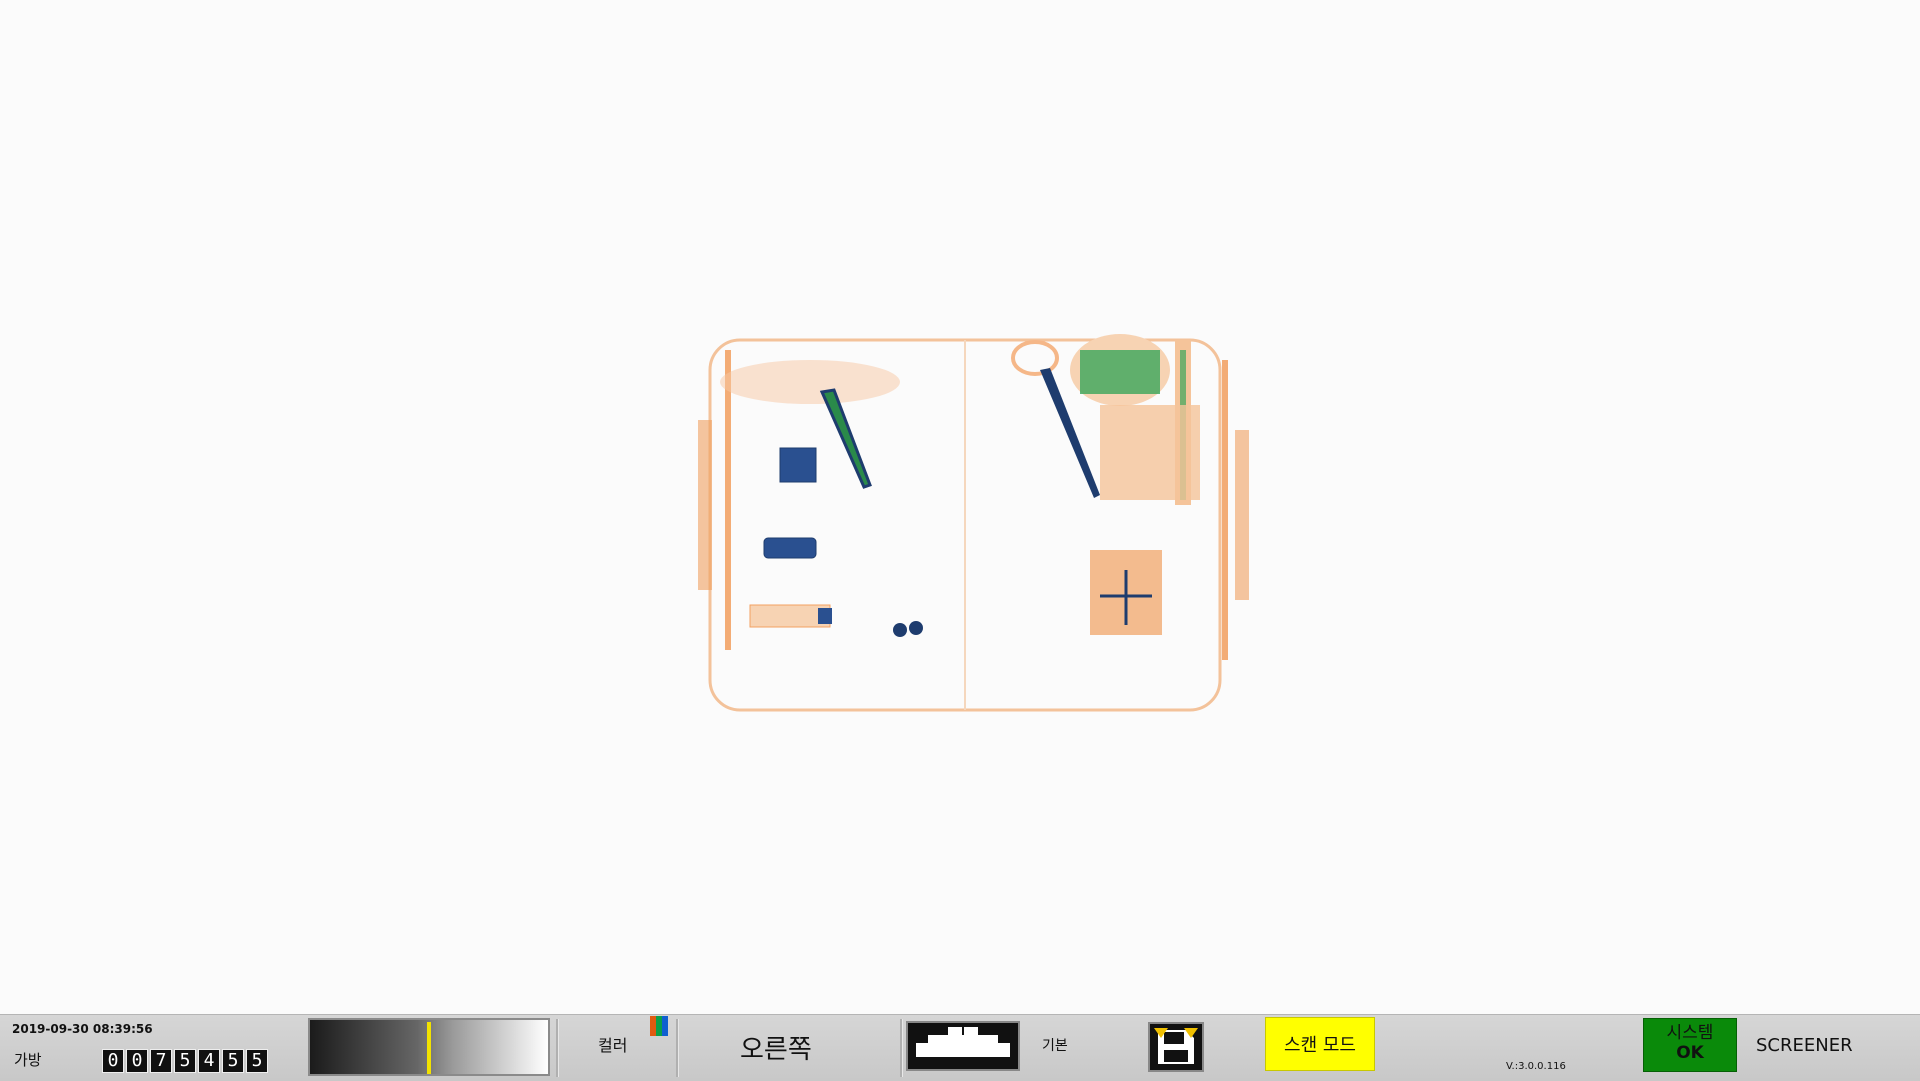 This screenshot has width=1920, height=1081. Describe the element at coordinates (1536, 1066) in the screenshot. I see `version-label: V.:3.0.0.116` at that location.